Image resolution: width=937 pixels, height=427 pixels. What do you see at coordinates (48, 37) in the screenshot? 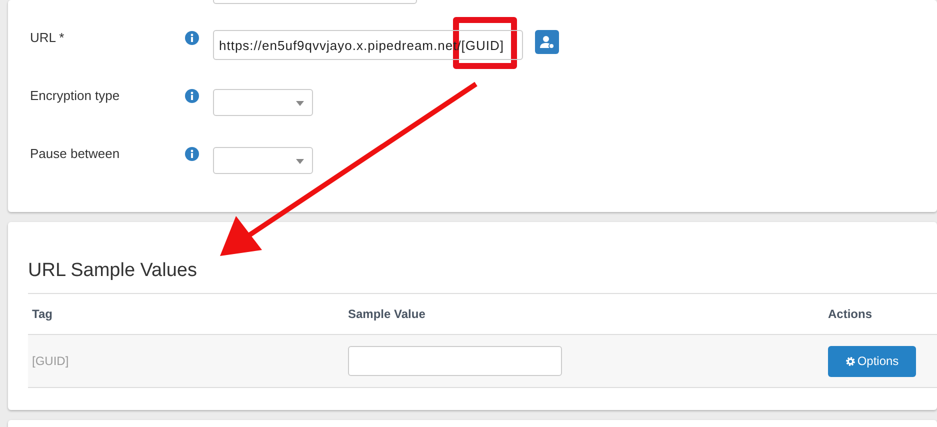
I see `field-label: URL *` at bounding box center [48, 37].